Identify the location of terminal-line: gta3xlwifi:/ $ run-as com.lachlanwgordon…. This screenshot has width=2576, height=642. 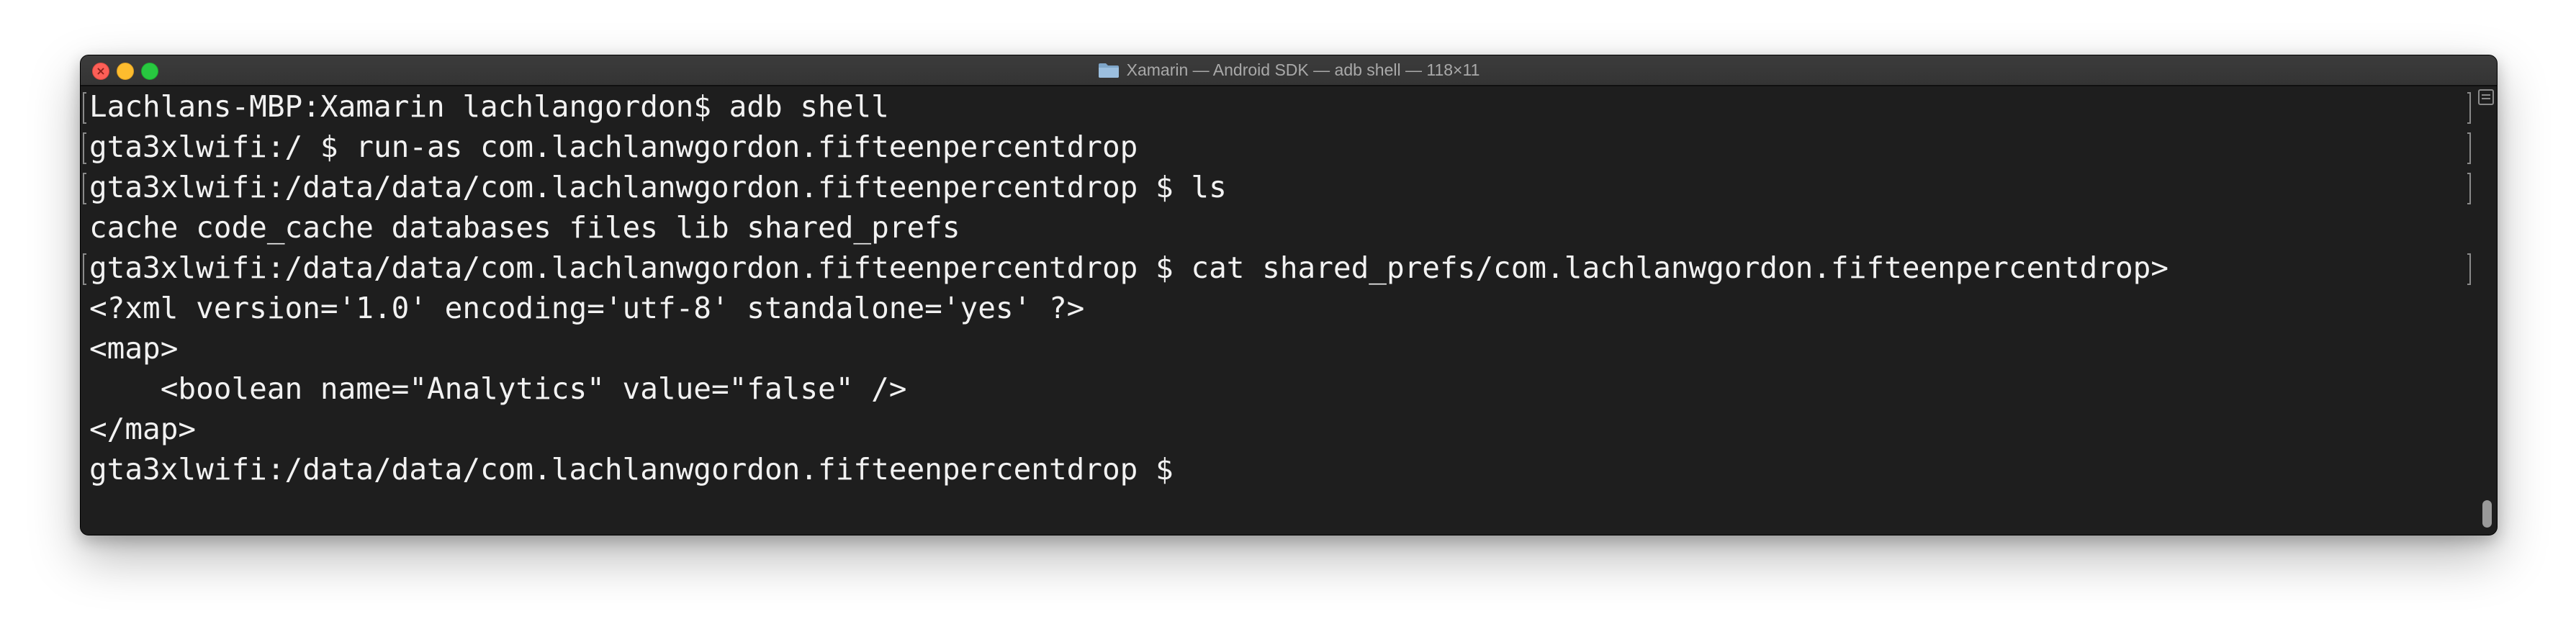
(613, 147).